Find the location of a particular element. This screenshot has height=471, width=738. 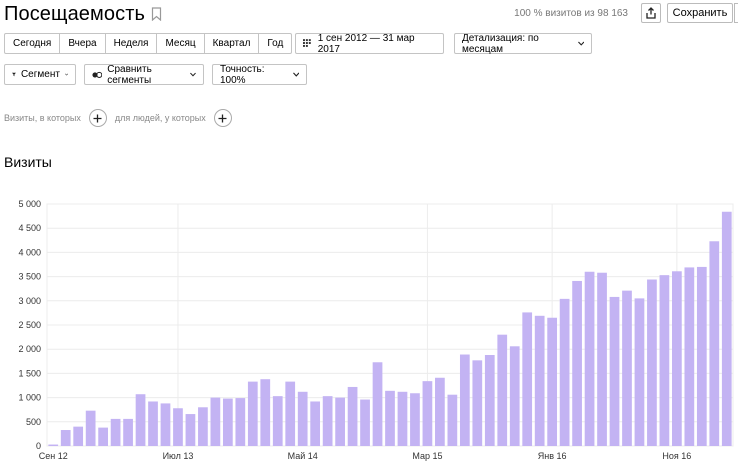

section-title: Визиты is located at coordinates (28, 162).